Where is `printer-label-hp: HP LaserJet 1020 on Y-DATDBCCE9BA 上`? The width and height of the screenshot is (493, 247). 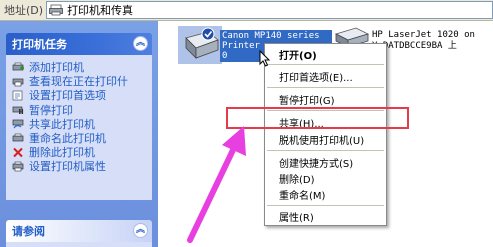 printer-label-hp: HP LaserJet 1020 on Y-DATDBCCE9BA 上 is located at coordinates (432, 41).